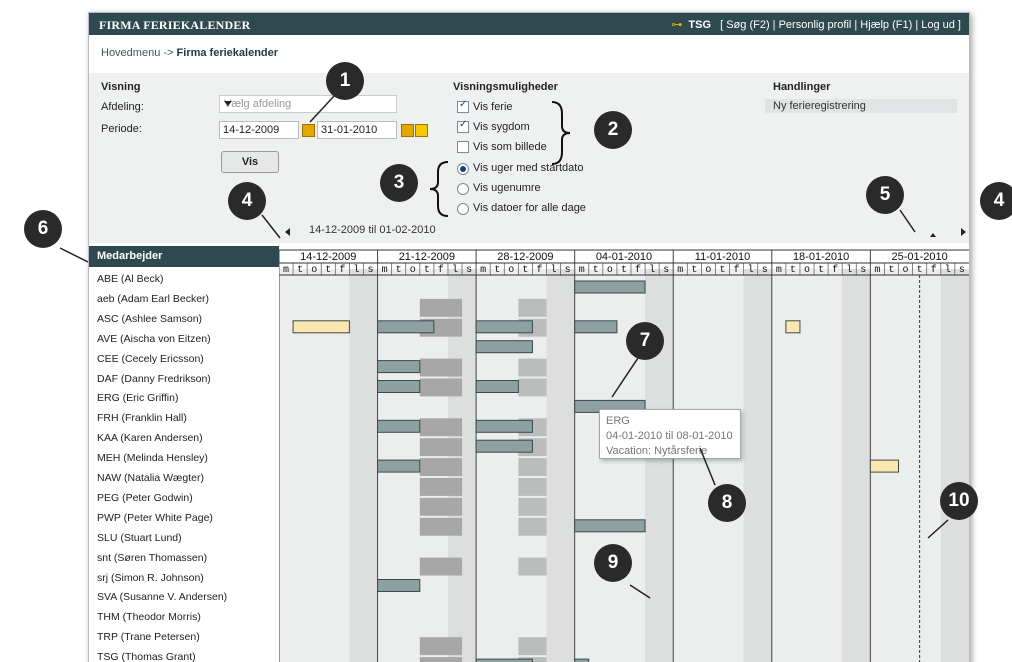 This screenshot has height=662, width=1012. Describe the element at coordinates (885, 195) in the screenshot. I see `callout-5: 5` at that location.